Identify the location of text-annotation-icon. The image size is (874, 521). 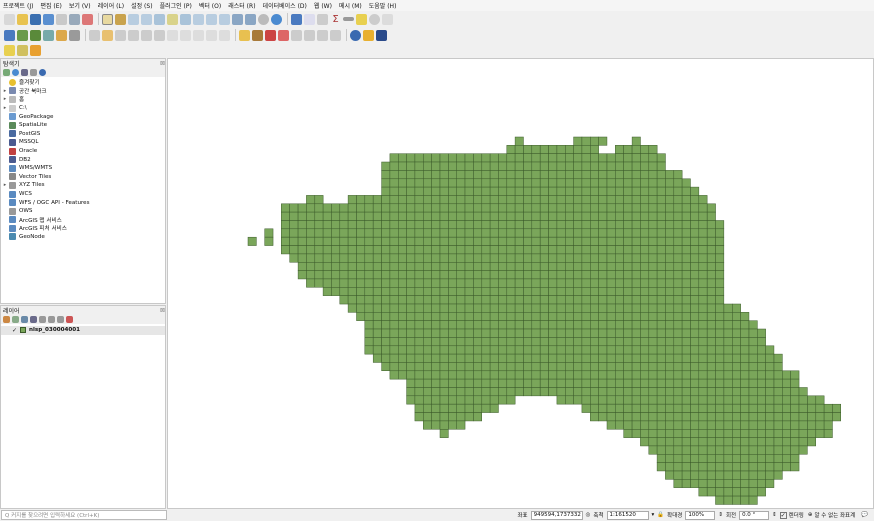
(387, 19).